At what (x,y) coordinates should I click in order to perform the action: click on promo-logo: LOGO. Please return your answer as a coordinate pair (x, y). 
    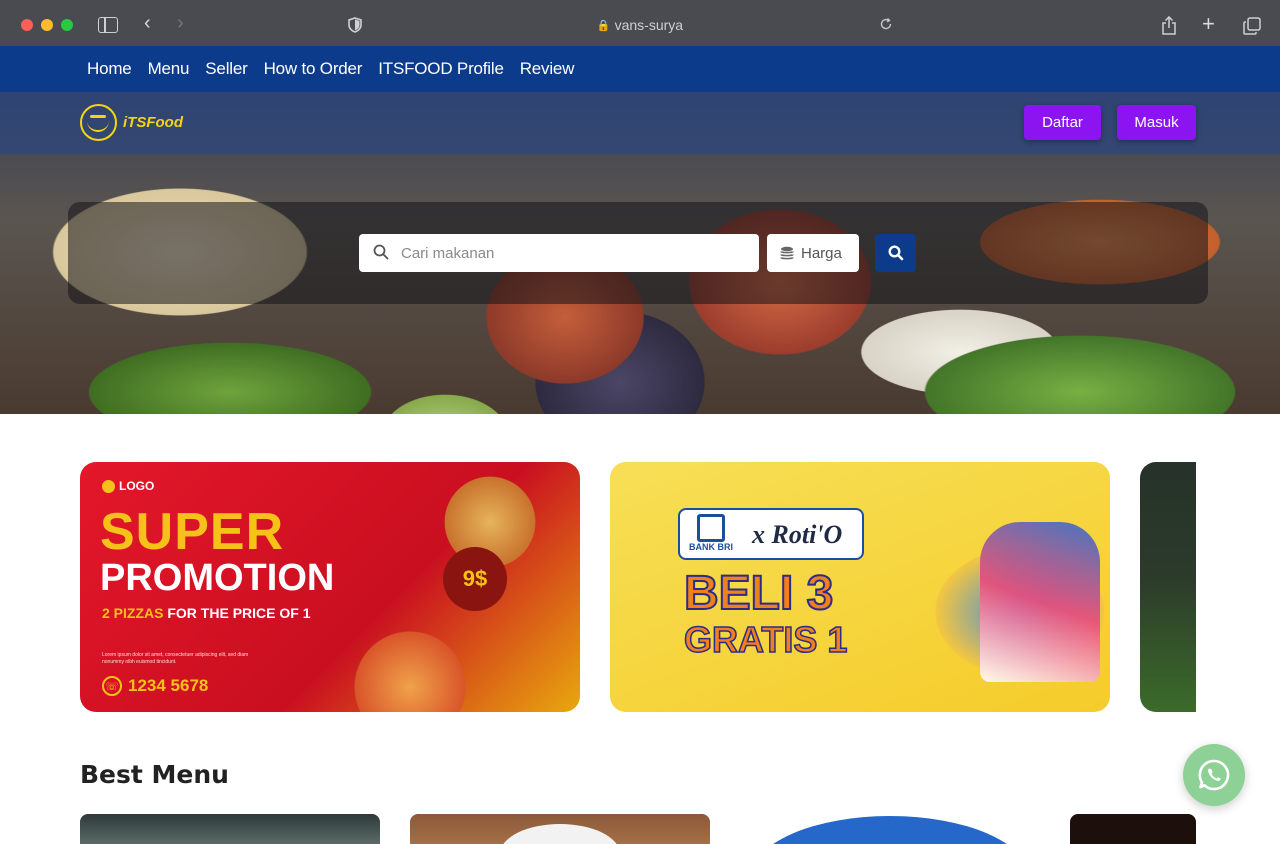
    Looking at the image, I should click on (128, 486).